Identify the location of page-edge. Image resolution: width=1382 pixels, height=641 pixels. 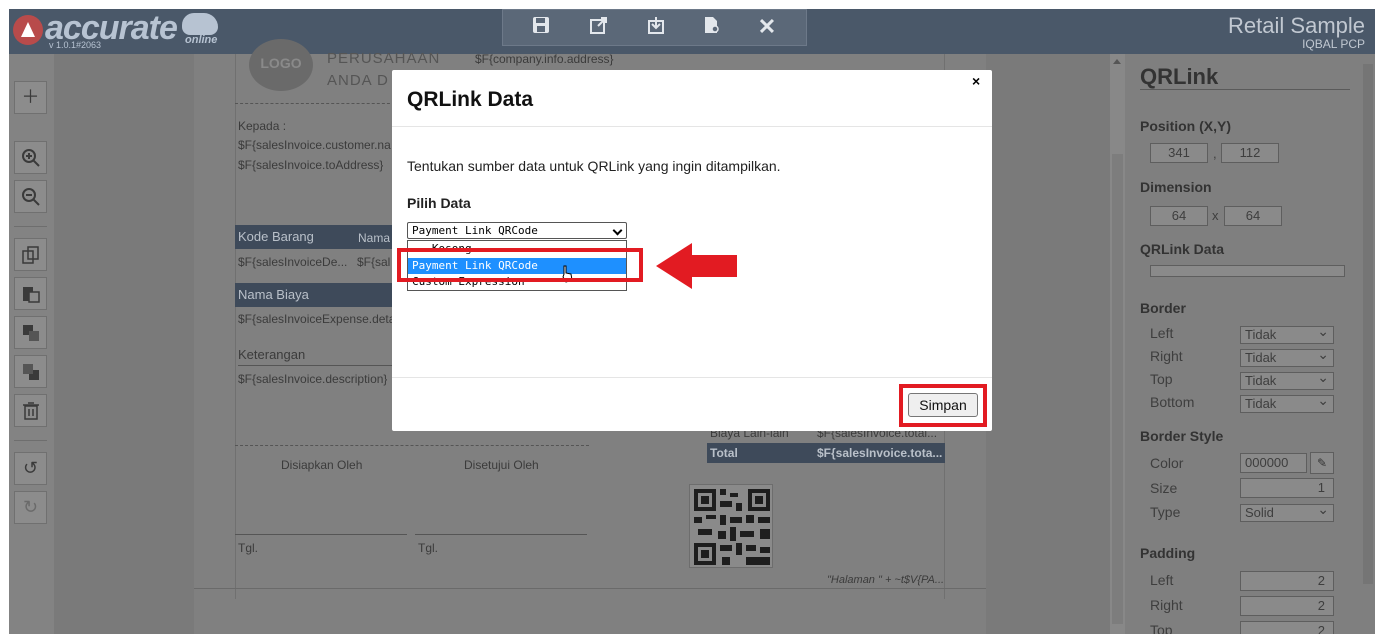
(590, 588).